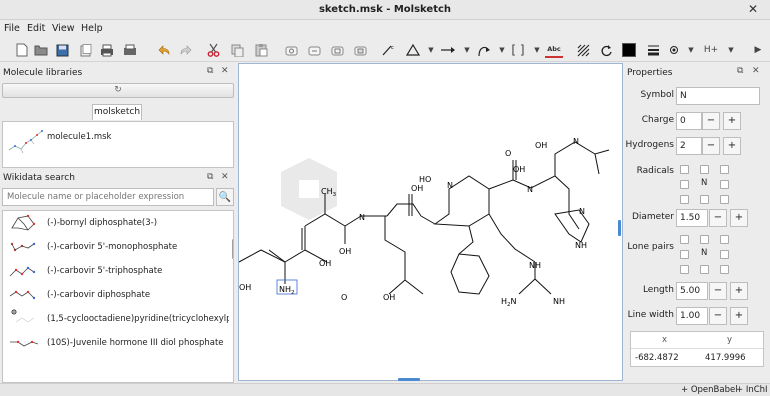 The image size is (770, 396). I want to click on refresh-library-button: ↻, so click(118, 90).